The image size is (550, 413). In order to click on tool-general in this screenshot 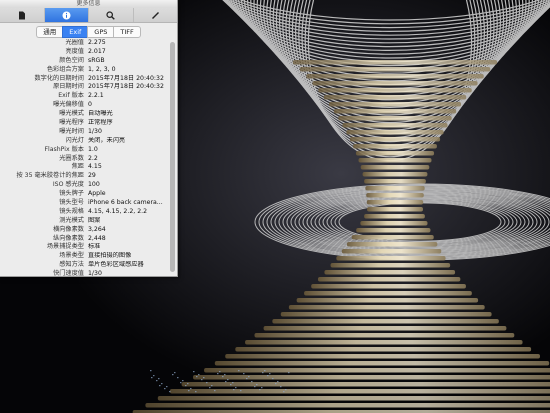, I will do `click(22, 15)`.